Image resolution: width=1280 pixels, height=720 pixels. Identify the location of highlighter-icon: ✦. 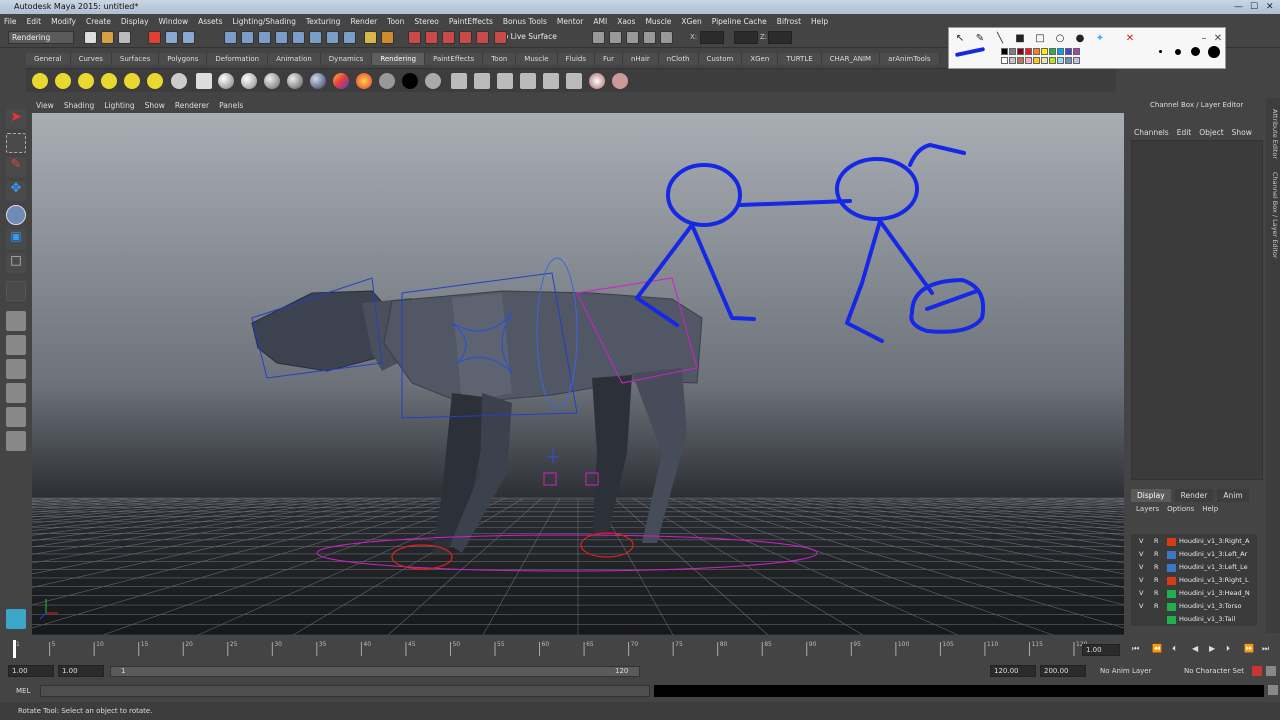
(1100, 39).